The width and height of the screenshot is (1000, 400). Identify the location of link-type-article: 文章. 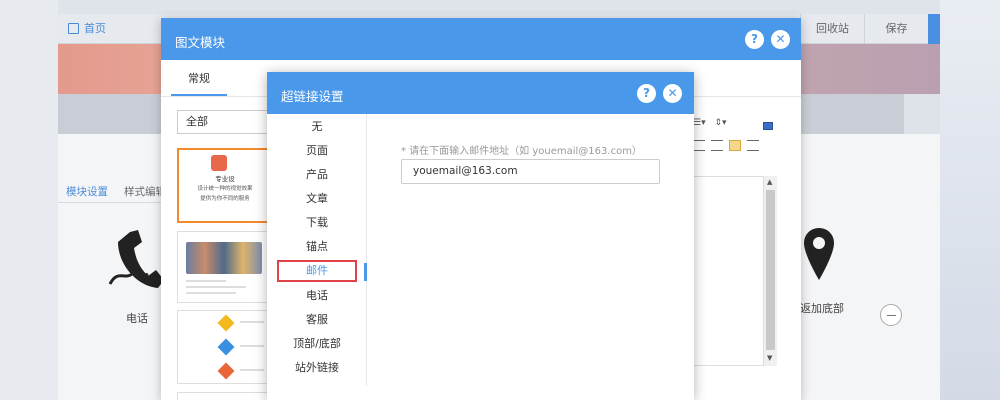
(317, 199).